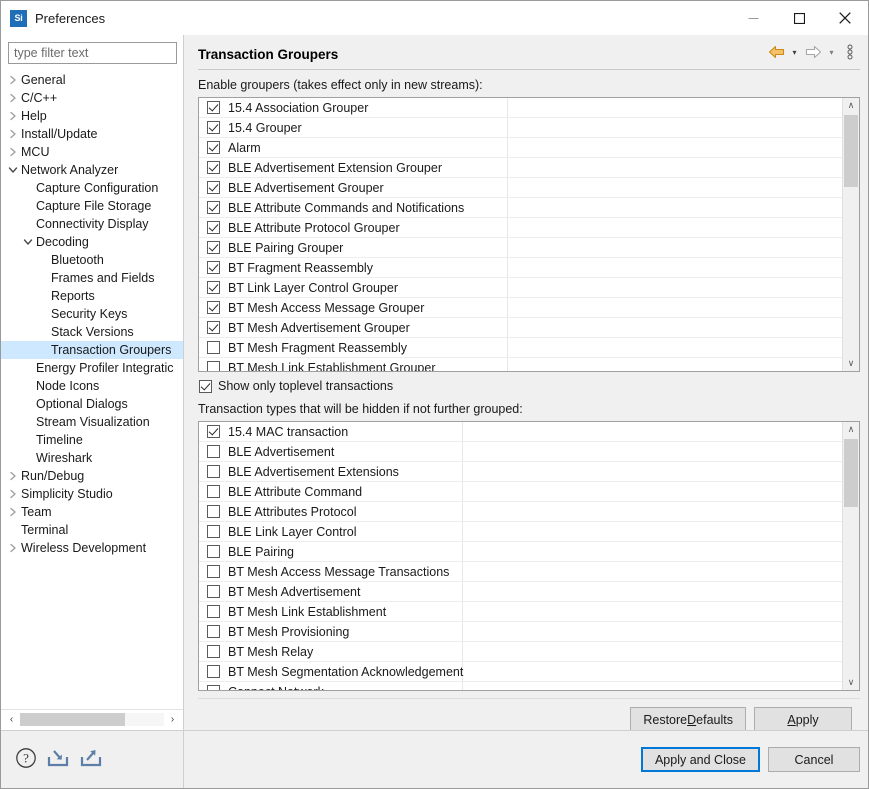 This screenshot has width=869, height=789. I want to click on grouper-row: 15.4 Grouper, so click(520, 128).